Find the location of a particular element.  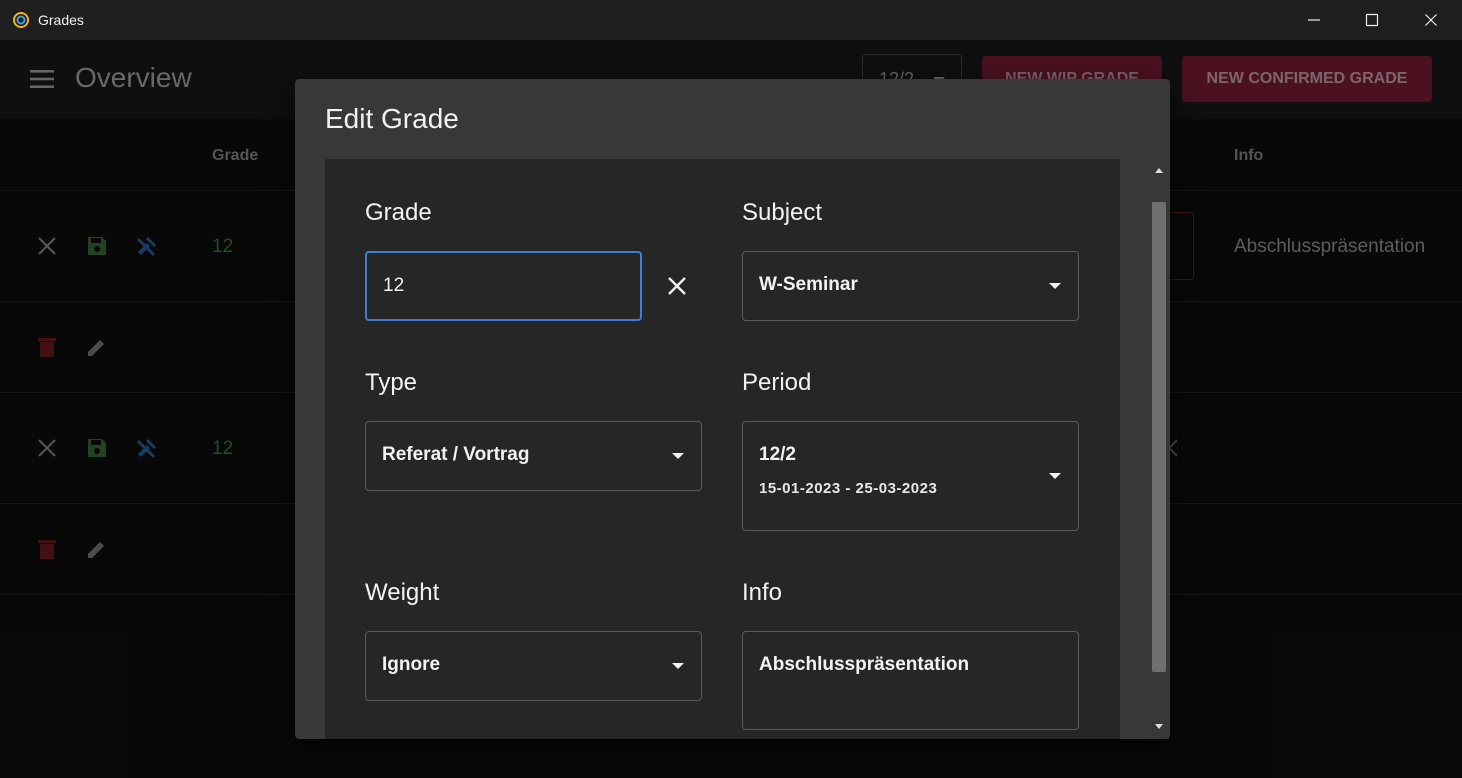

subject-select: W-Seminar is located at coordinates (910, 286).